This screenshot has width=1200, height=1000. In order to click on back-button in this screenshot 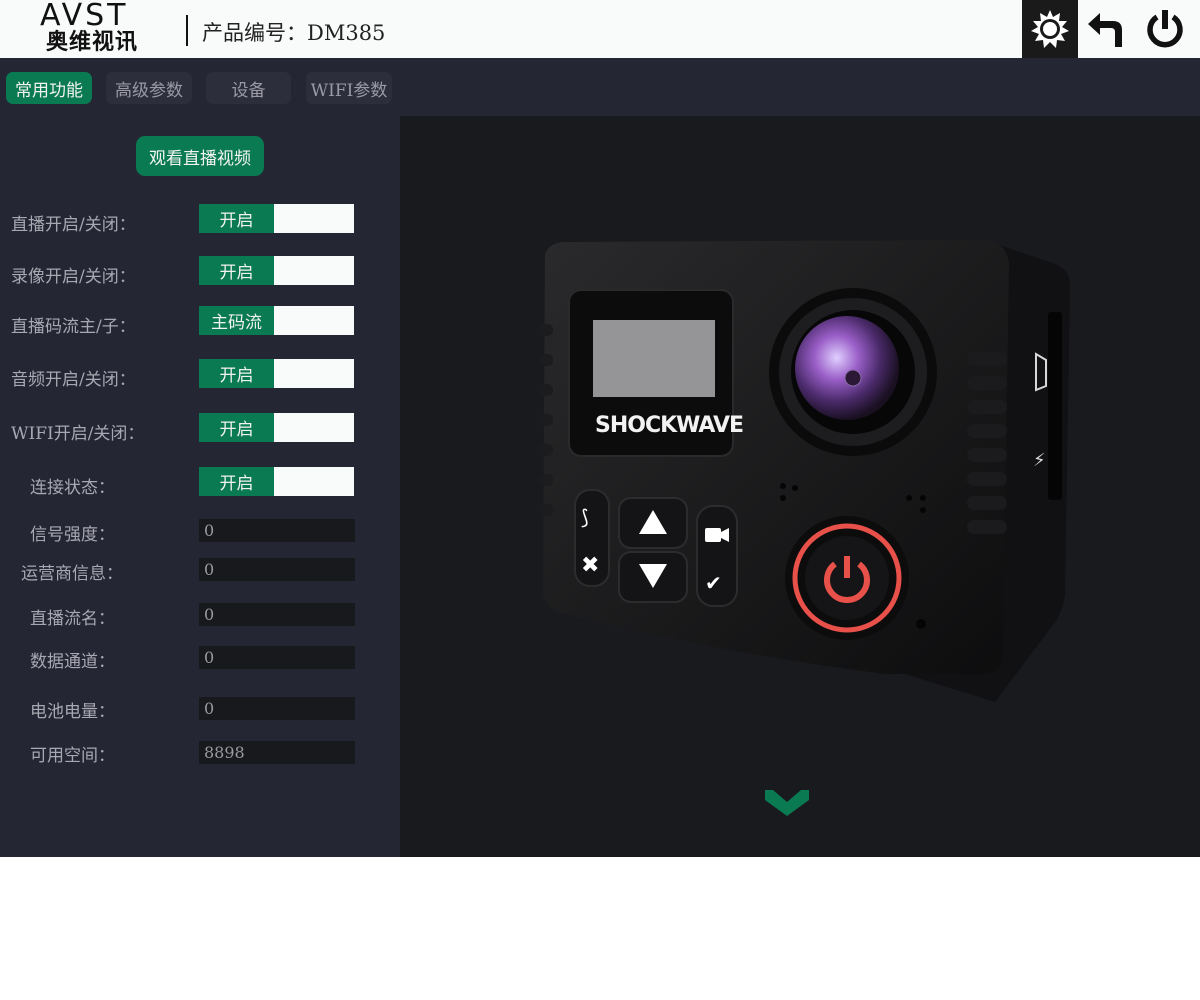, I will do `click(1106, 29)`.